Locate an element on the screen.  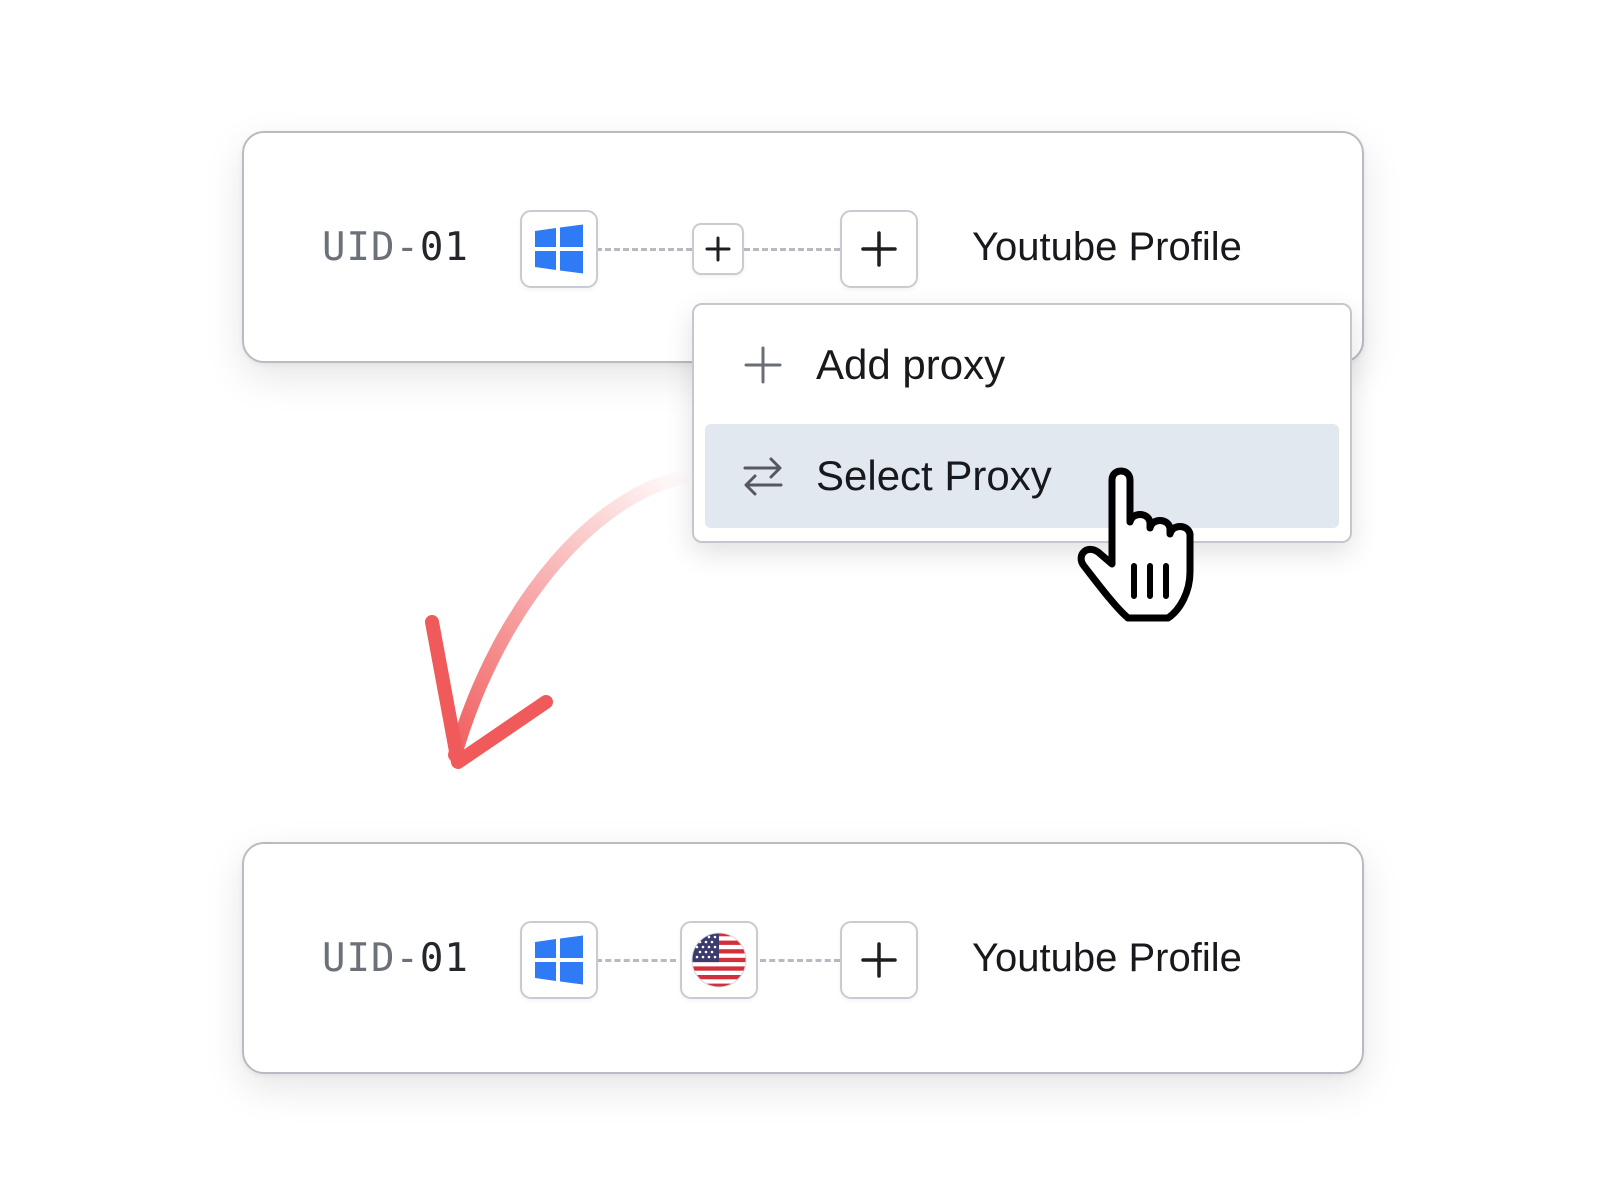
proxy-country-button is located at coordinates (719, 960).